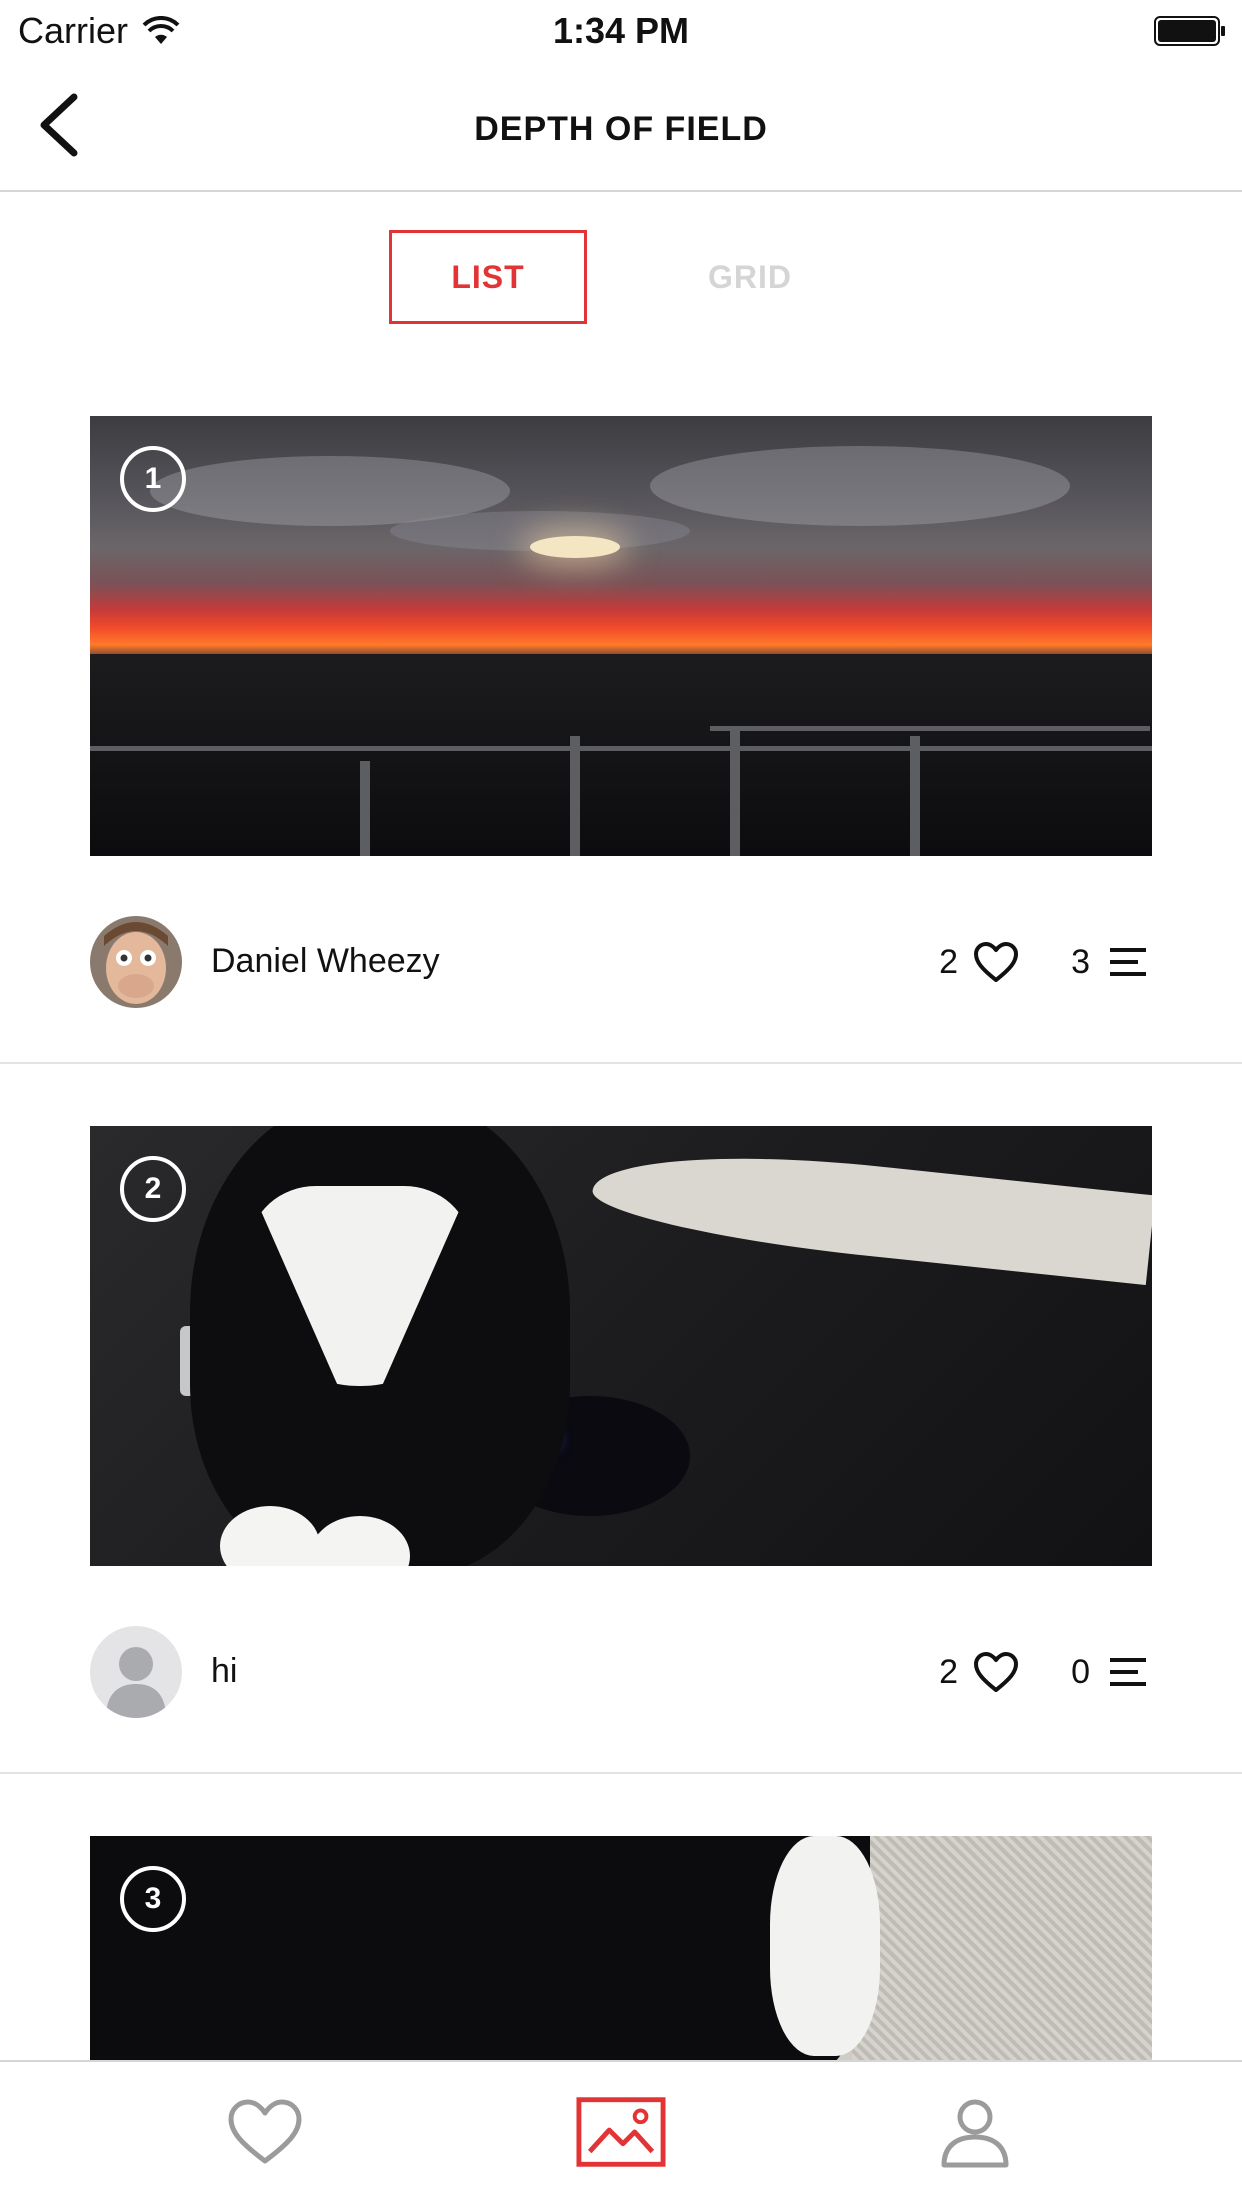 This screenshot has width=1242, height=2208. Describe the element at coordinates (1038, 1672) in the screenshot. I see `post-stats: 2 0` at that location.